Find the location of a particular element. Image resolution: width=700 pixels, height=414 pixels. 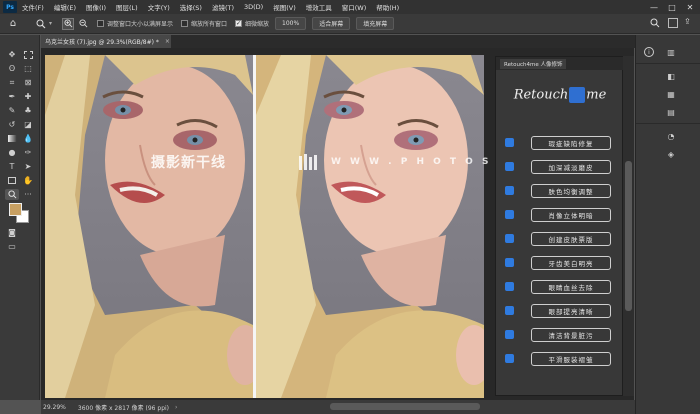

layers-icon: ◈ is located at coordinates (671, 154).